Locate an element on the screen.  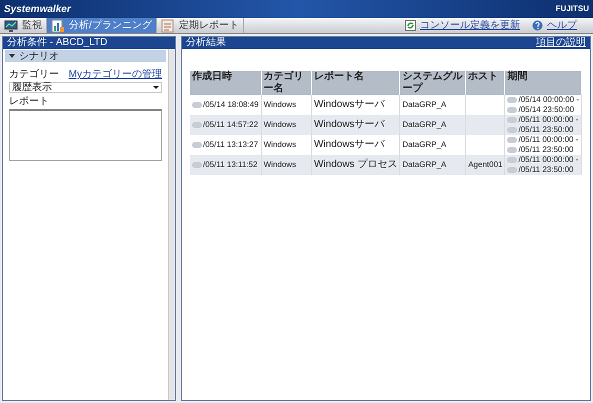
product-logo: Systemwalker is located at coordinates (37, 9).